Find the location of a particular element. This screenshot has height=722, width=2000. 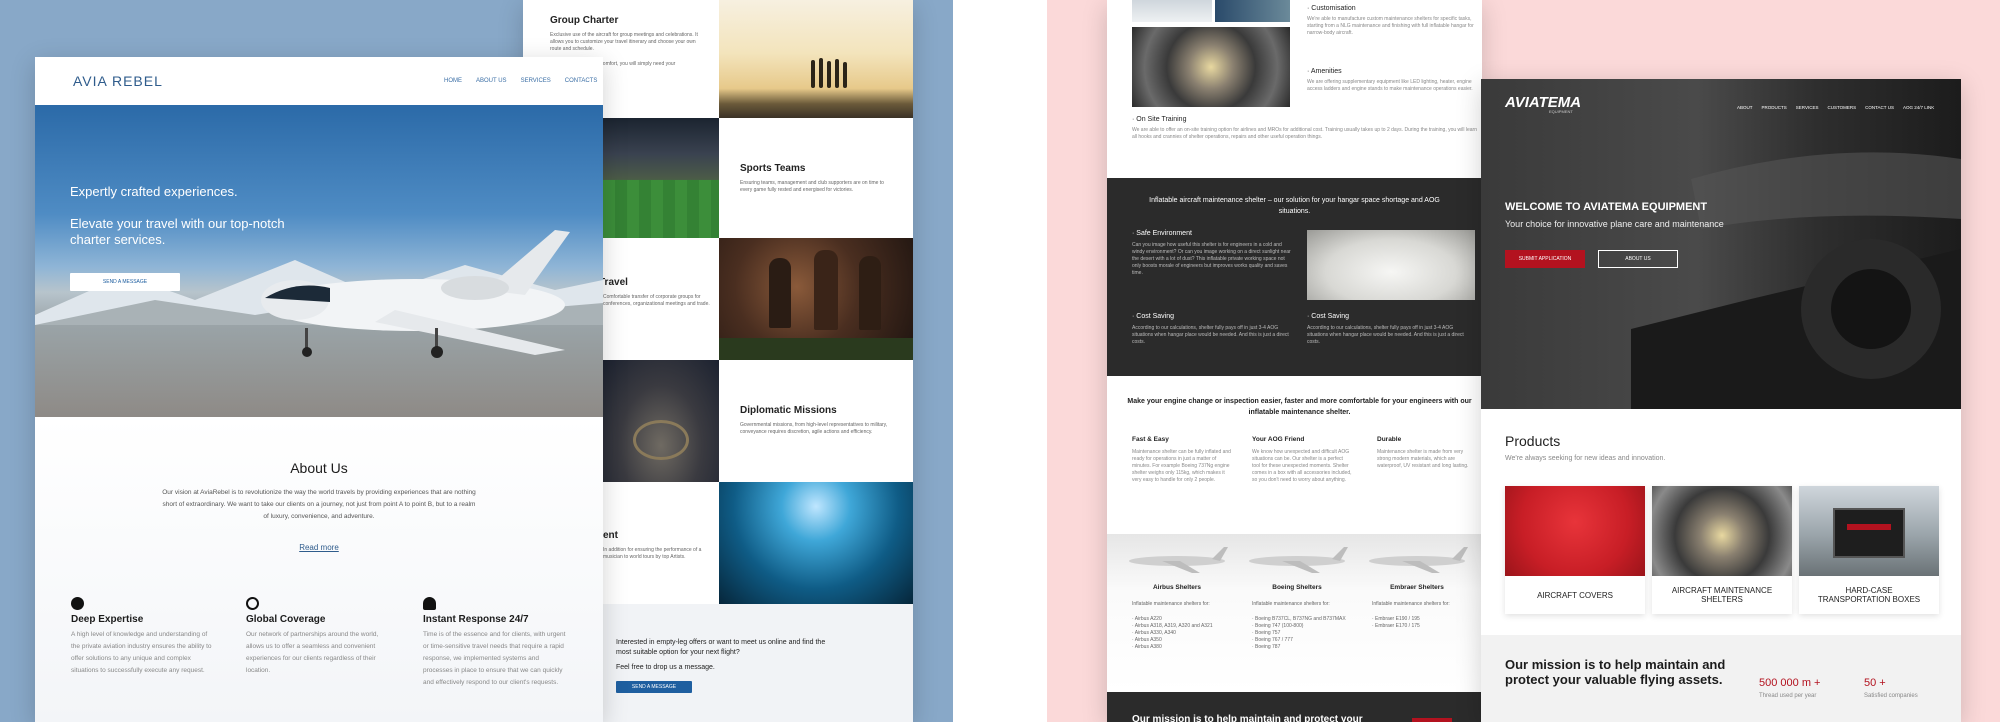

read-more-link: Read more is located at coordinates (319, 547).